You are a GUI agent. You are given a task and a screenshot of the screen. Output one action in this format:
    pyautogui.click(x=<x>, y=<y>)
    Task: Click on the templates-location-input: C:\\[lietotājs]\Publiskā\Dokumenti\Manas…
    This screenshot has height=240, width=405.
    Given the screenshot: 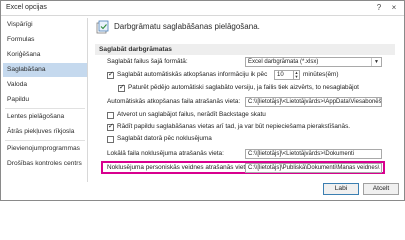 What is the action you would take?
    pyautogui.click(x=313, y=168)
    